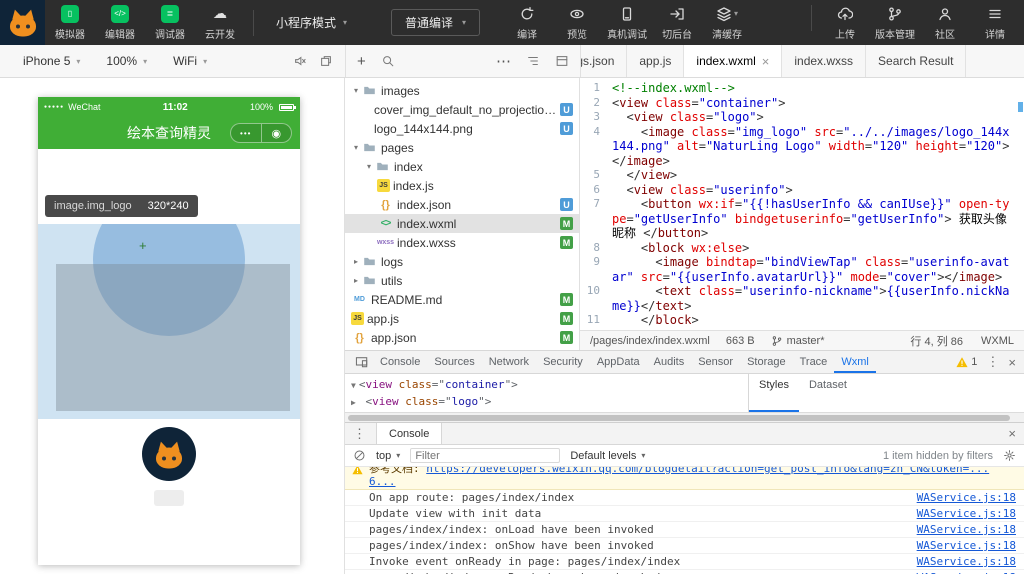  I want to click on code-content: <!--index.wxml-->, so click(818, 88).